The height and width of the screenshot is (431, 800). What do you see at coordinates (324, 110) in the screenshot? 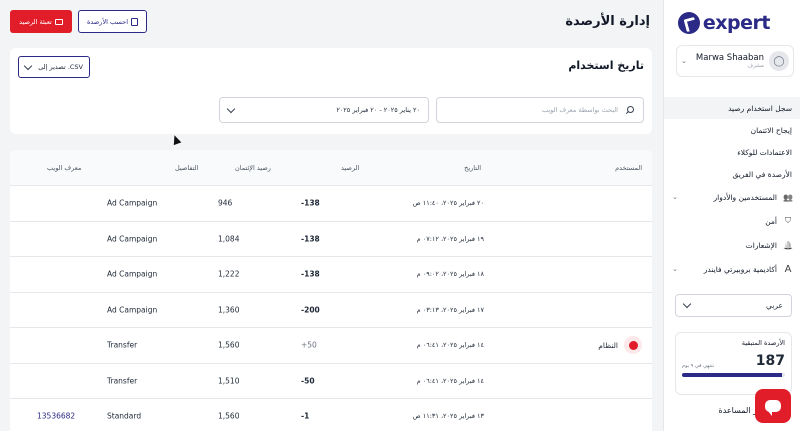
I see `date-range-picker: ٢٠ يناير ٢٠٢٥ - ٢٠ فبراير ٢٠٢٥` at bounding box center [324, 110].